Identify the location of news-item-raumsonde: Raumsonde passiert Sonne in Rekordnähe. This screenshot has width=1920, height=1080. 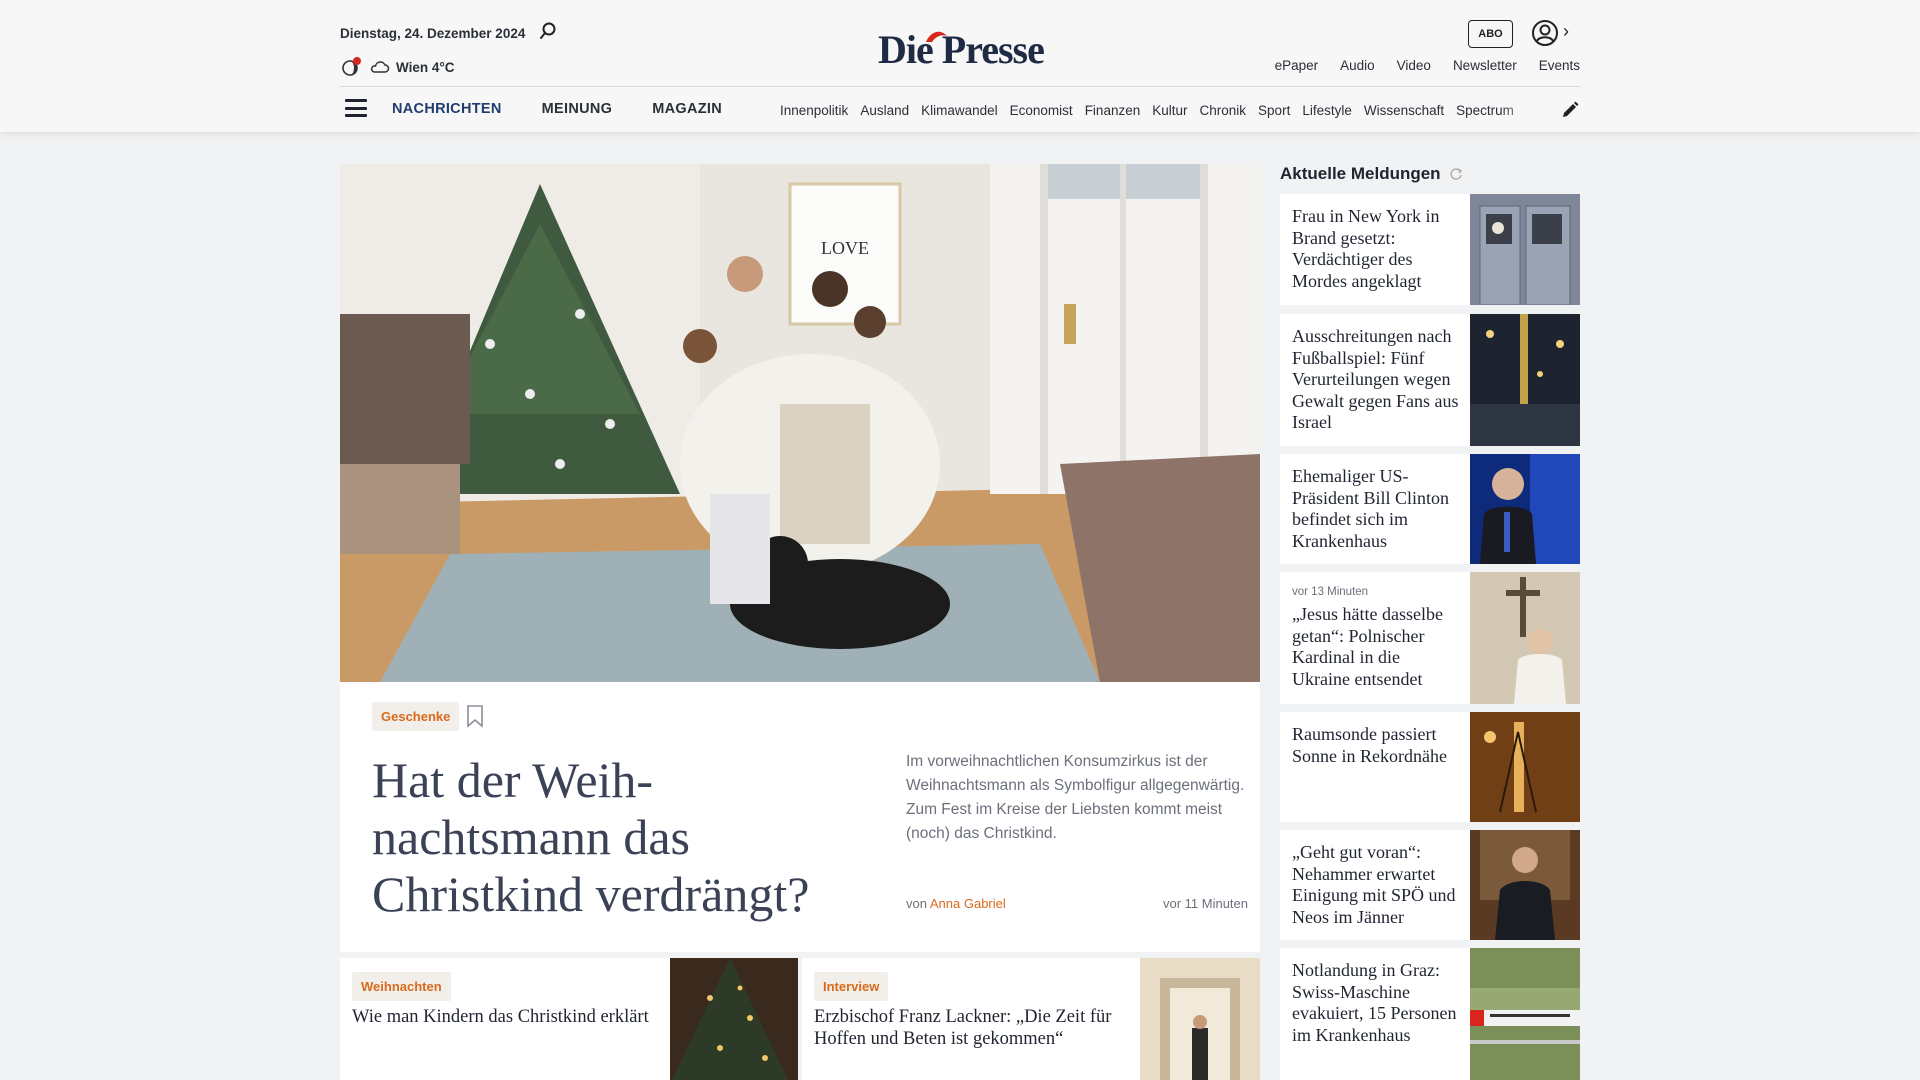
(1430, 767).